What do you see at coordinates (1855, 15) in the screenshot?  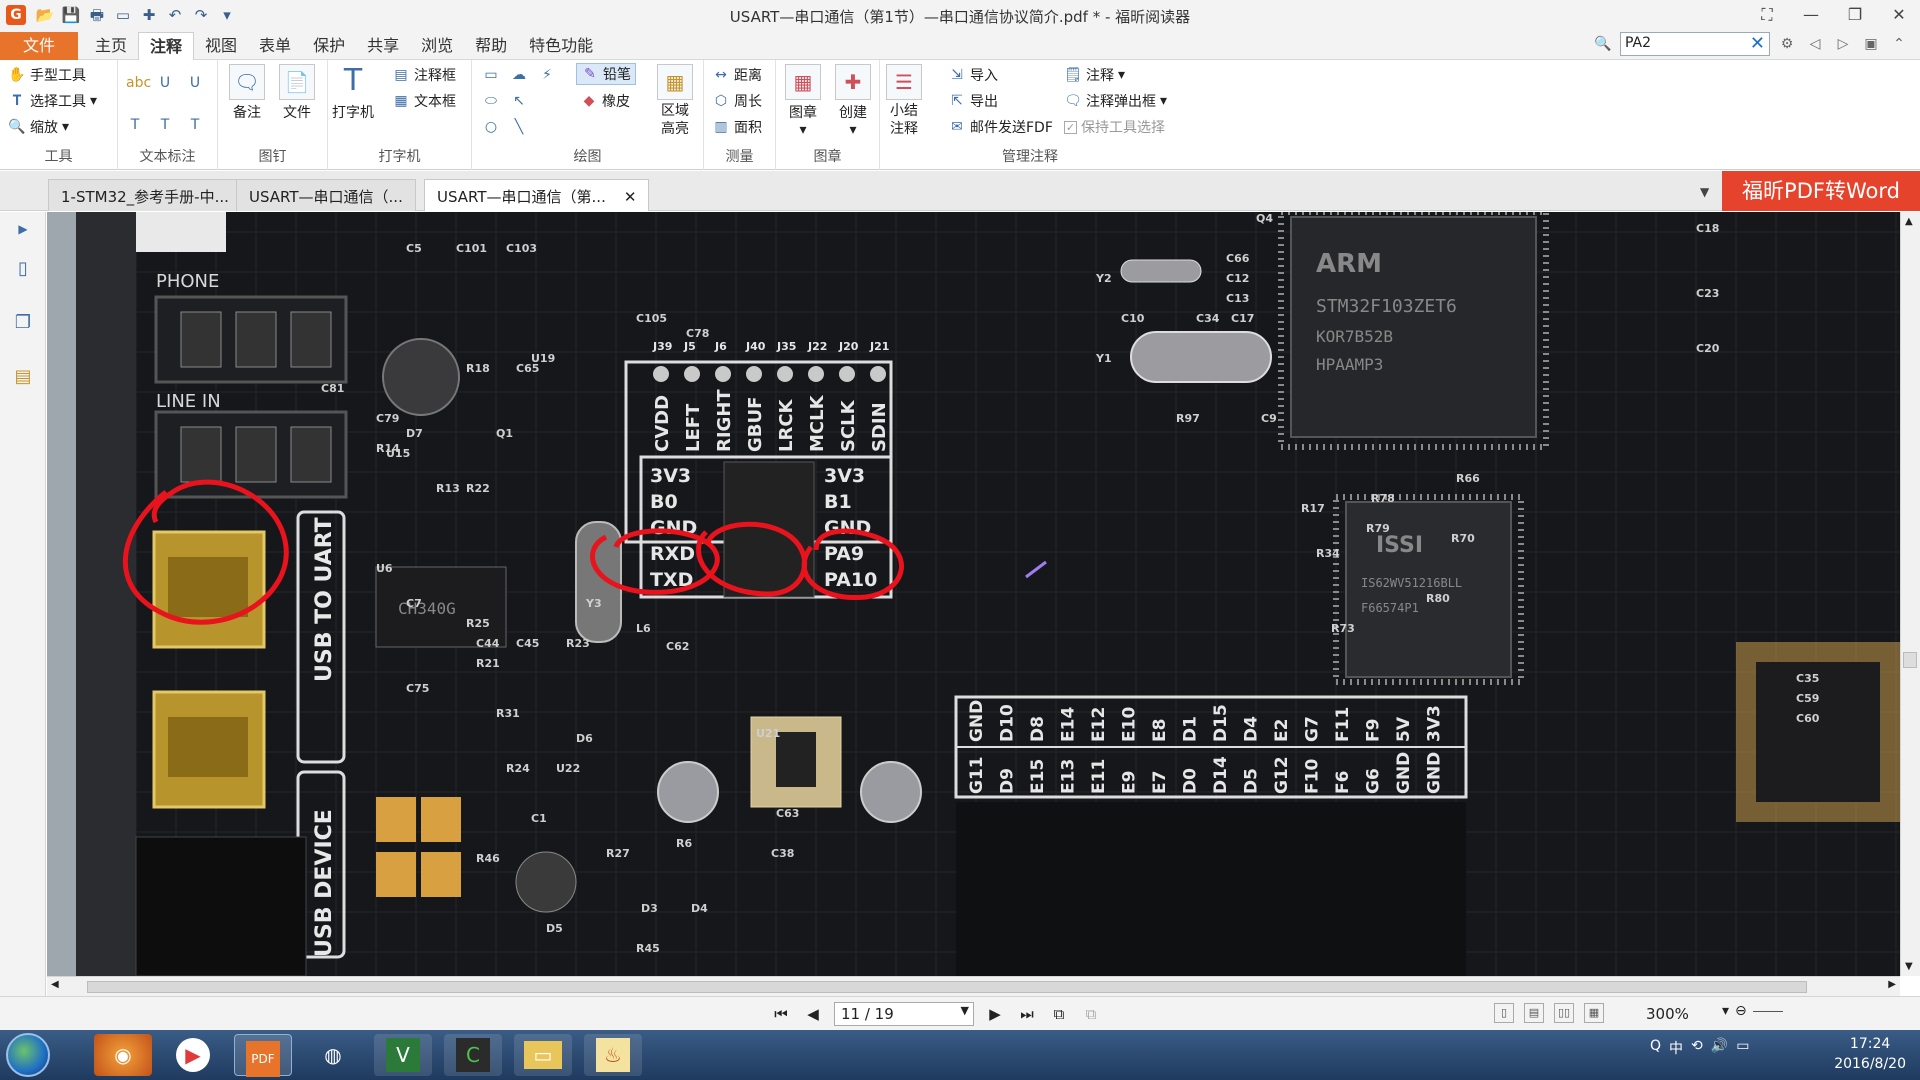 I see `restore-button: ❐` at bounding box center [1855, 15].